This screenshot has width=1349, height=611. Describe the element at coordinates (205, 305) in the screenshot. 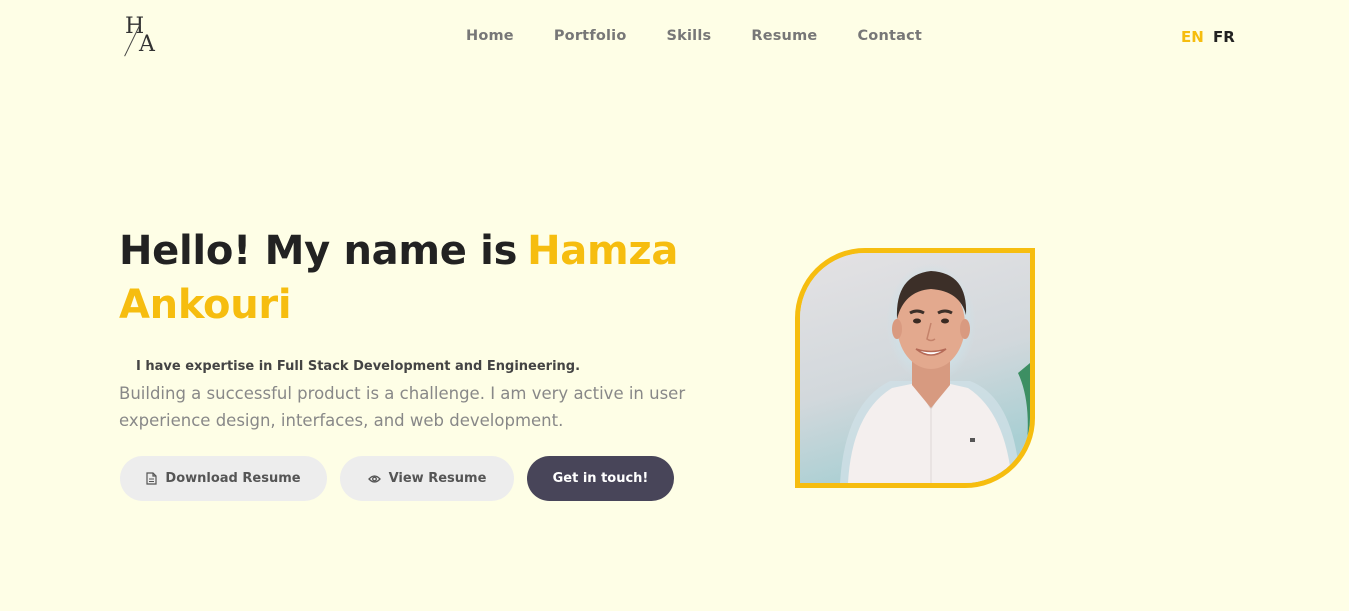

I see `hero-name-last: Ankouri` at that location.